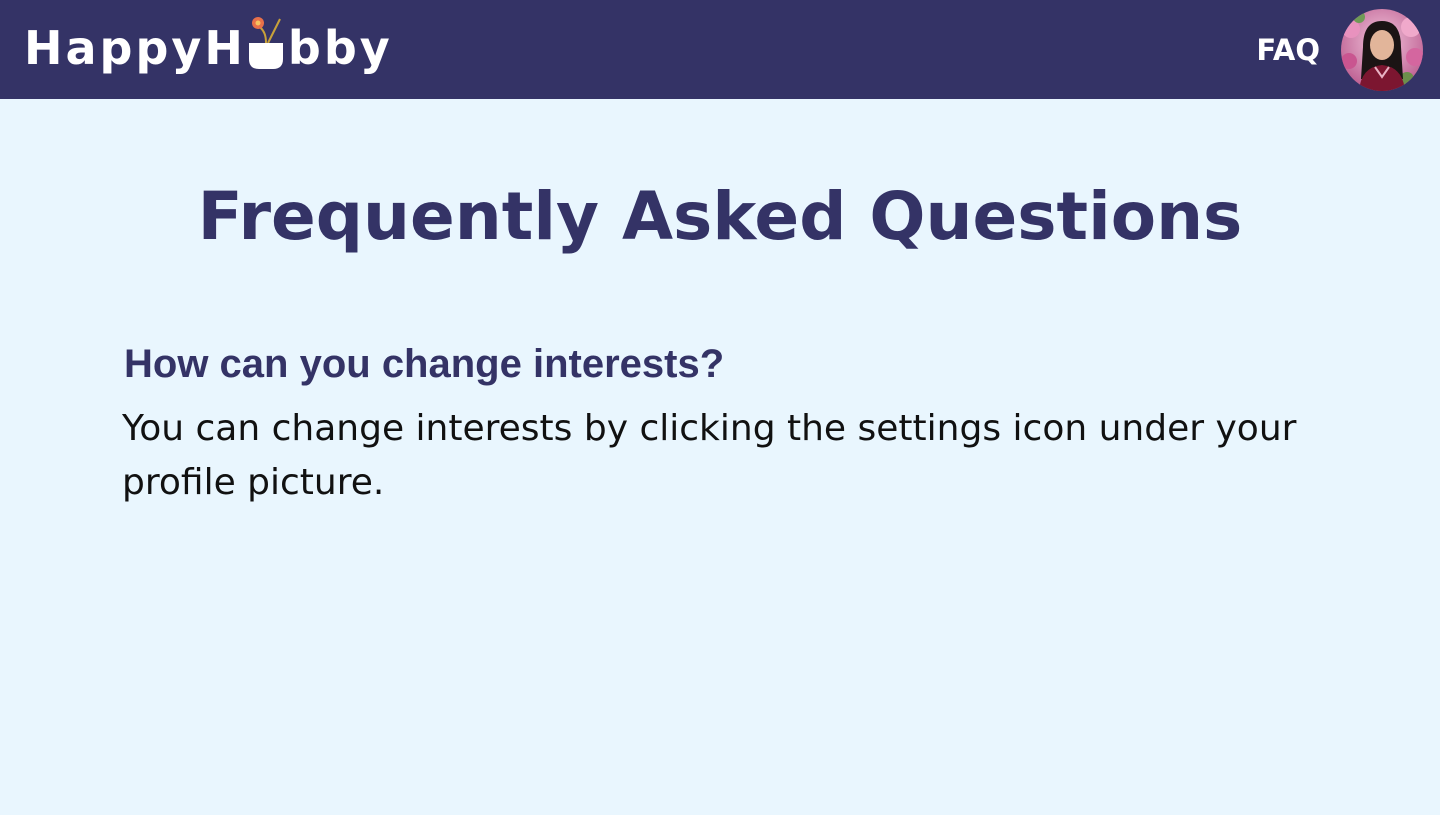 Image resolution: width=1440 pixels, height=815 pixels. What do you see at coordinates (266, 44) in the screenshot?
I see `plant-pot-icon` at bounding box center [266, 44].